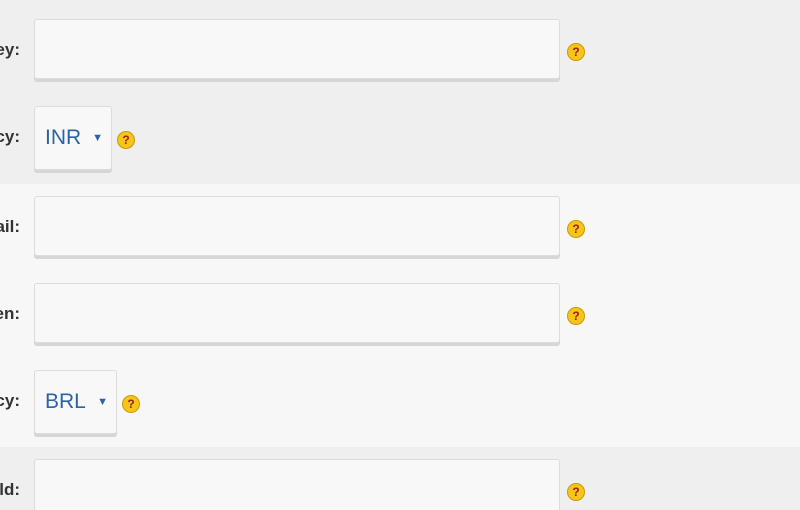  I want to click on field-label: ld:, so click(10, 489).